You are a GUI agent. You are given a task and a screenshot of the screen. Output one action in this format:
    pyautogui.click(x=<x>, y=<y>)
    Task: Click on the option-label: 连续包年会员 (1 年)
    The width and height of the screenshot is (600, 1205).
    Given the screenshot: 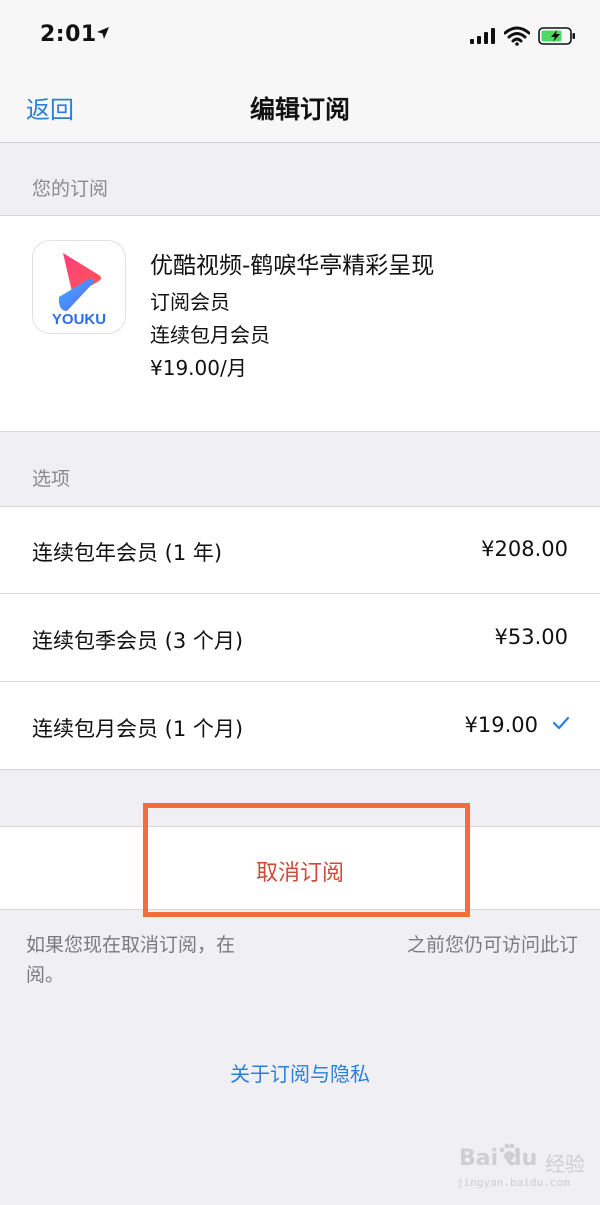 What is the action you would take?
    pyautogui.click(x=127, y=553)
    